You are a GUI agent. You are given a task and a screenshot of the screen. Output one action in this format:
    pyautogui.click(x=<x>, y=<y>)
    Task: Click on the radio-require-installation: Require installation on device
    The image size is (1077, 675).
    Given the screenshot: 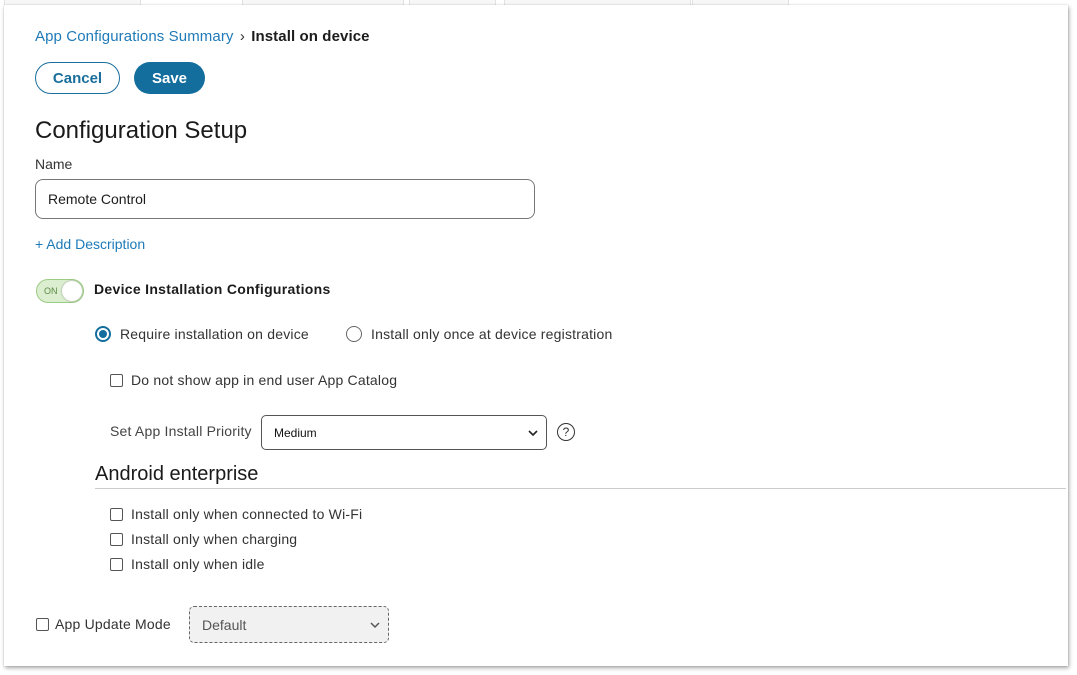 What is the action you would take?
    pyautogui.click(x=202, y=334)
    